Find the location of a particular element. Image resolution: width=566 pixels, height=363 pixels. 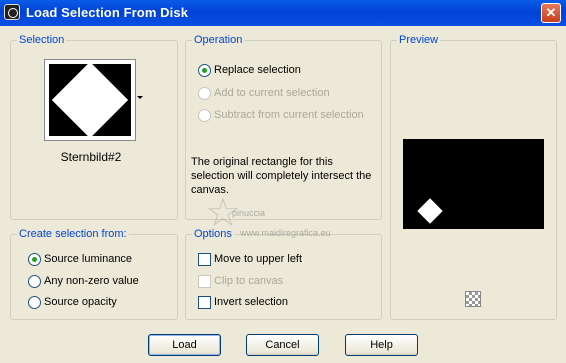

subtract-from-selection-radio is located at coordinates (204, 115).